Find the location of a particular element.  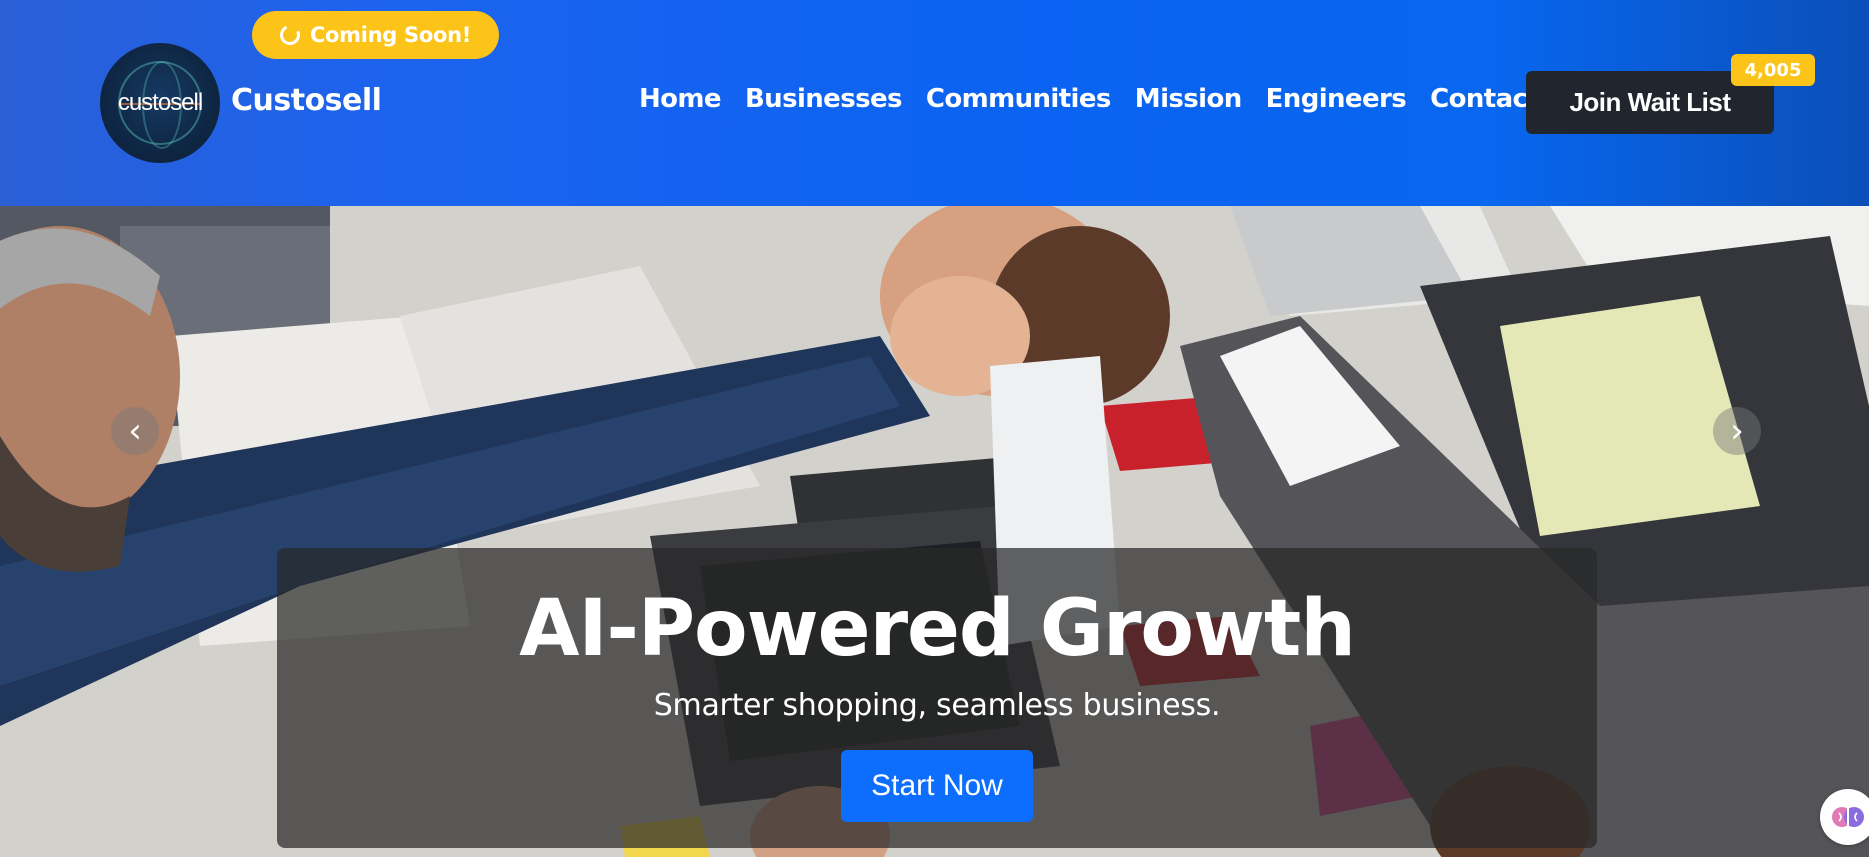

hero-subtitle: Smarter shopping, seamless business. is located at coordinates (937, 705).